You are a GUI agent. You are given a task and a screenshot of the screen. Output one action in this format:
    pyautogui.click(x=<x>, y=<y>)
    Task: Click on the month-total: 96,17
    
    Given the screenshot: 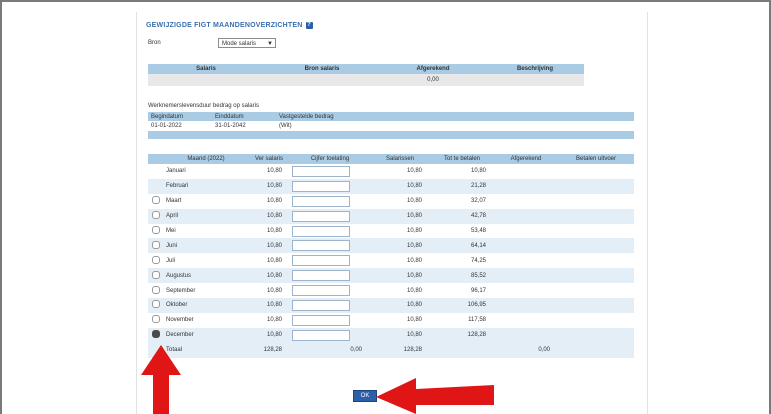 What is the action you would take?
    pyautogui.click(x=462, y=291)
    